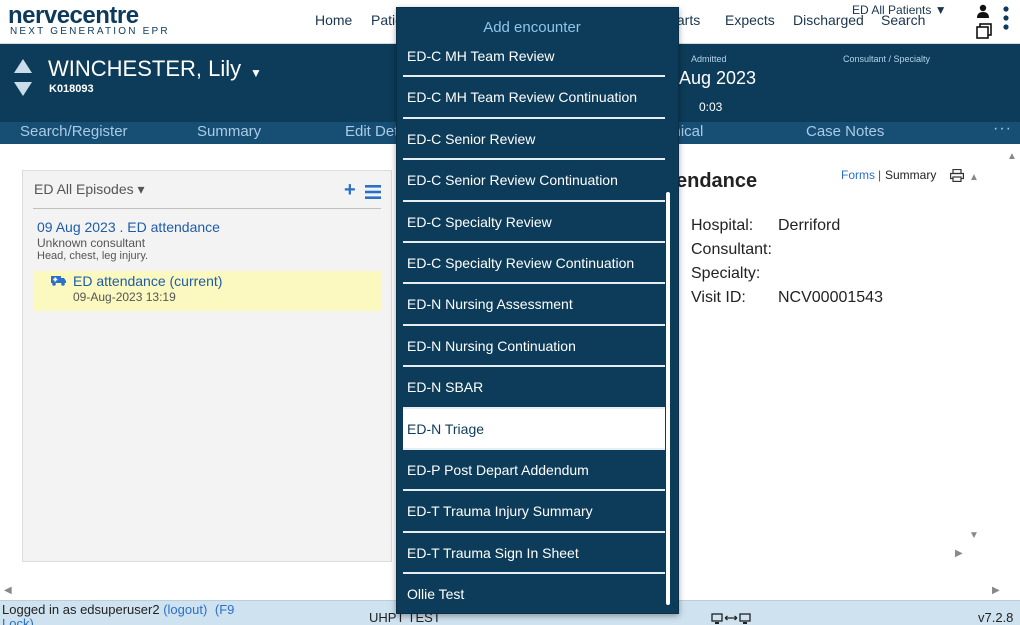 Image resolution: width=1020 pixels, height=625 pixels. Describe the element at coordinates (144, 69) in the screenshot. I see `patient-name: WINCHESTER, Lily` at that location.